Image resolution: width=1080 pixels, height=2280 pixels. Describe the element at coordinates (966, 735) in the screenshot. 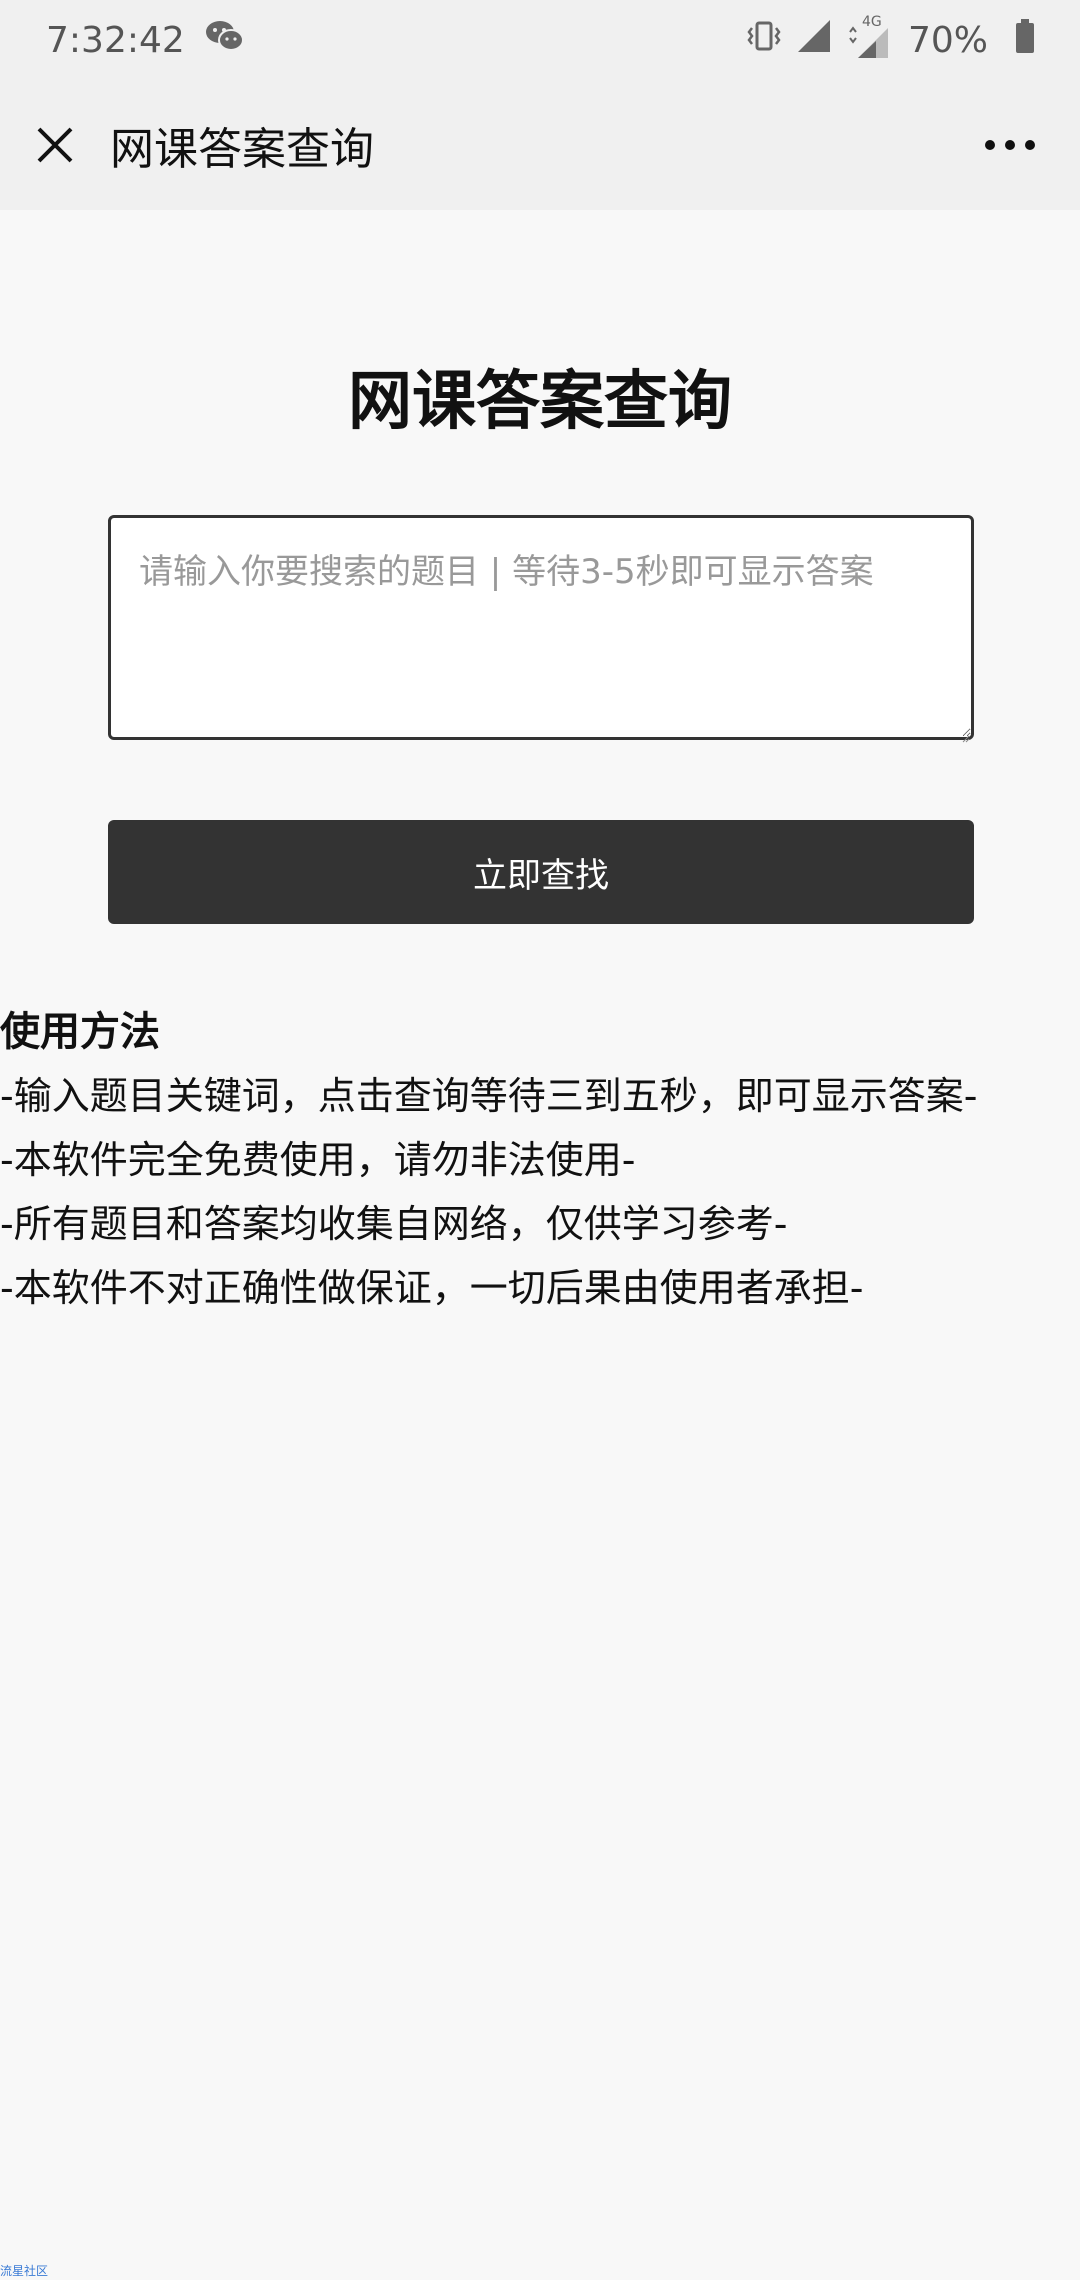

I see `resize-handle-icon` at that location.